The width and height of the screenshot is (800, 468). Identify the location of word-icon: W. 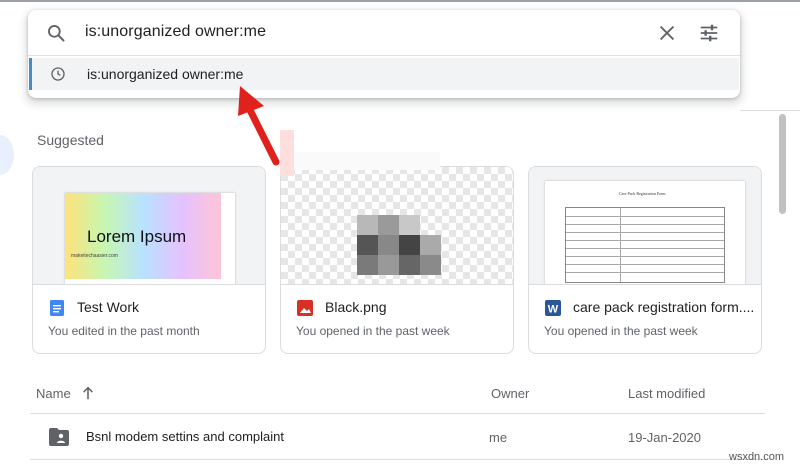
(553, 308).